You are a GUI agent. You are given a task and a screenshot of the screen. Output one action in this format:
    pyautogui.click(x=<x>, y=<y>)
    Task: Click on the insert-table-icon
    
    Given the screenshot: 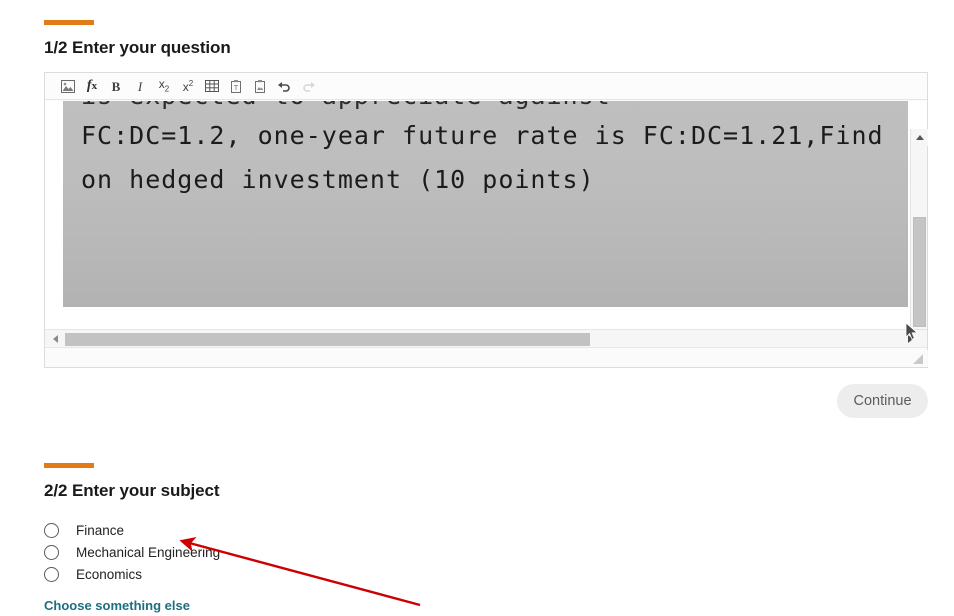 What is the action you would take?
    pyautogui.click(x=212, y=86)
    